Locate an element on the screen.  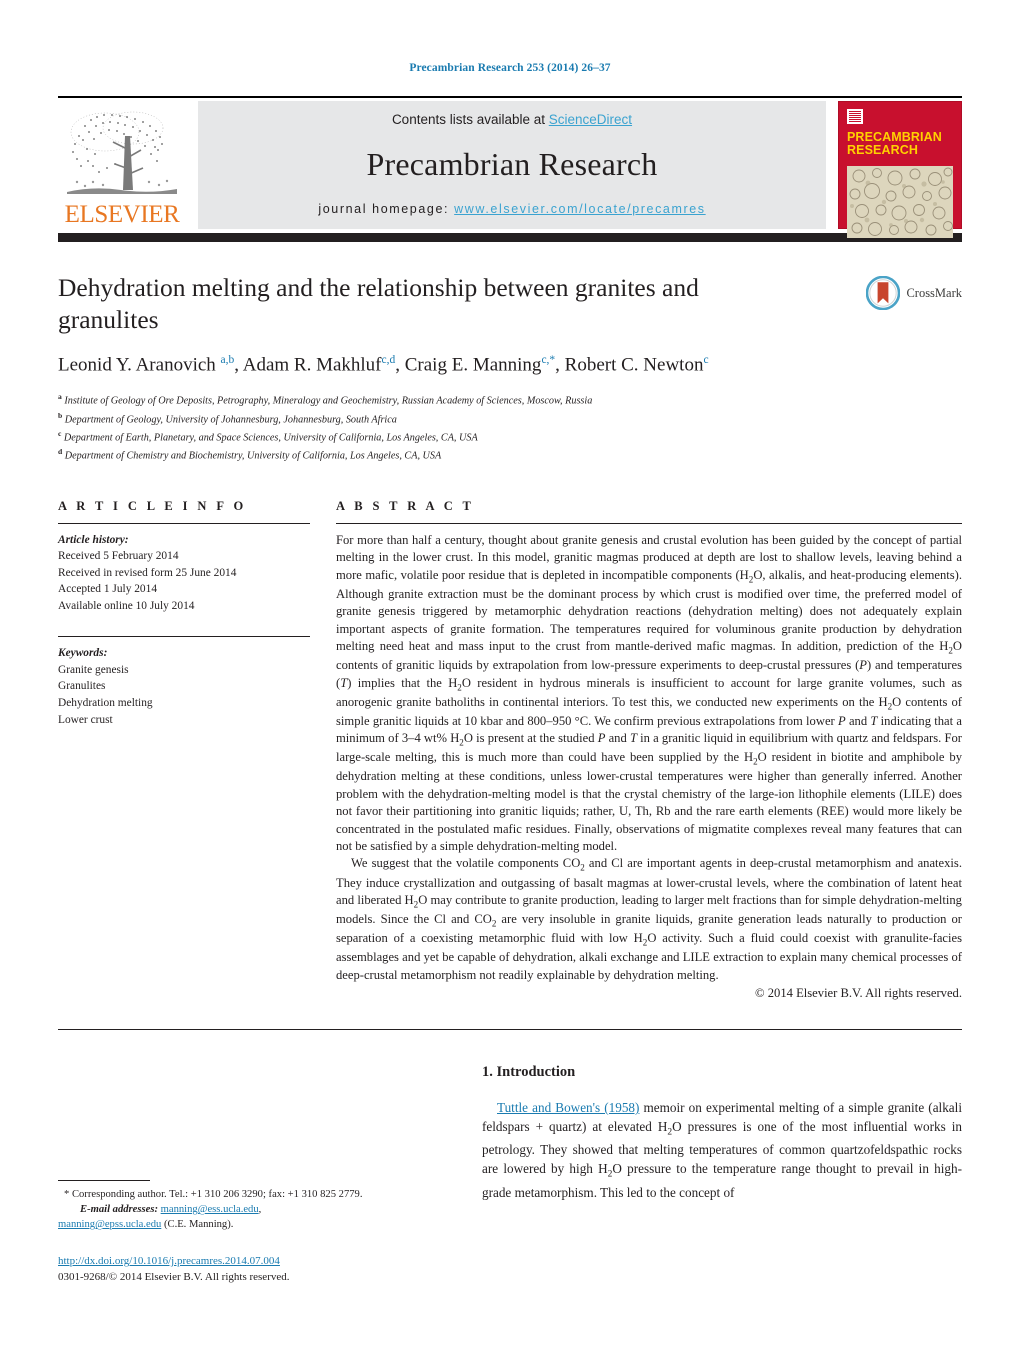
elsevier-tree-icon is located at coordinates (122, 152).